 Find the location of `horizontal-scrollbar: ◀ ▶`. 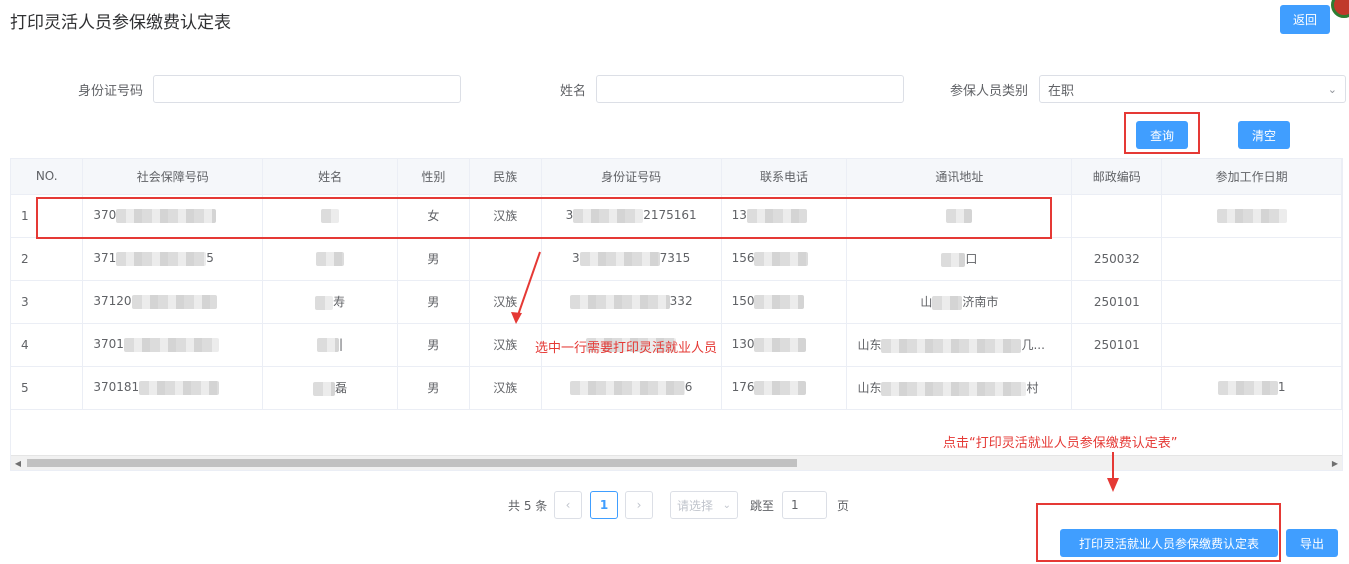

horizontal-scrollbar: ◀ ▶ is located at coordinates (676, 462).